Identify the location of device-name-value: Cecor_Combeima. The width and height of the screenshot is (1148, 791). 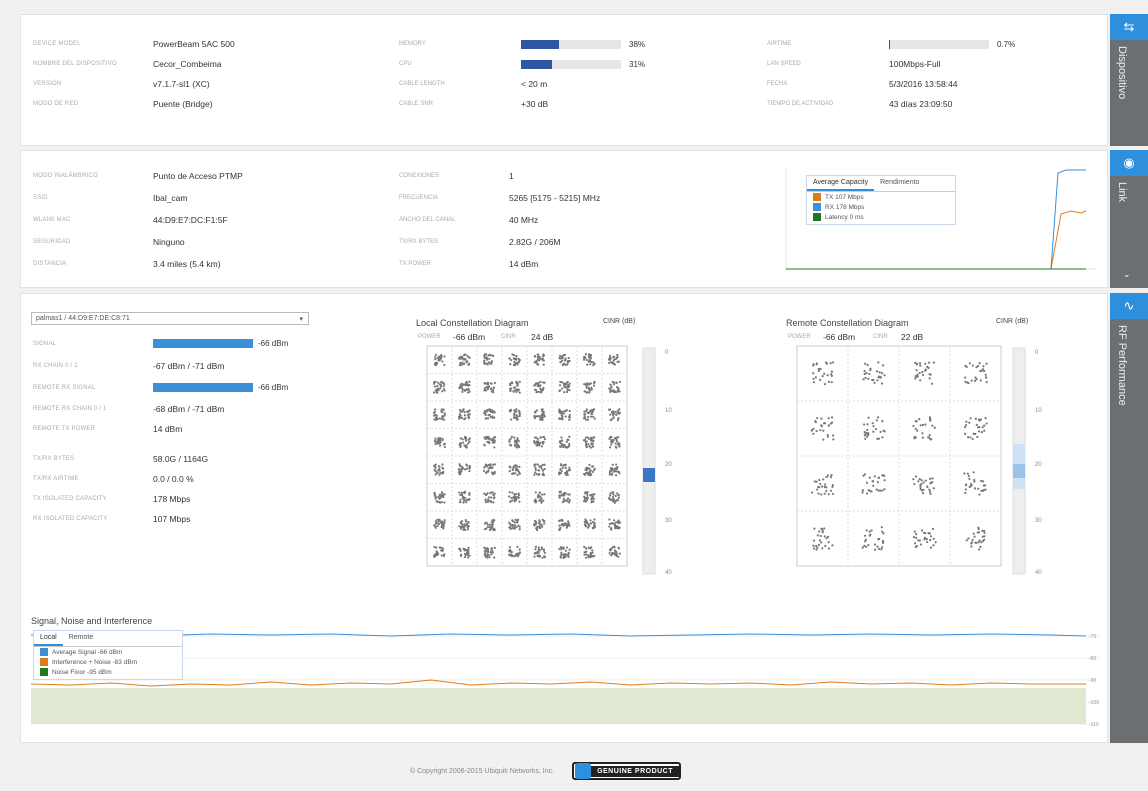
(187, 64).